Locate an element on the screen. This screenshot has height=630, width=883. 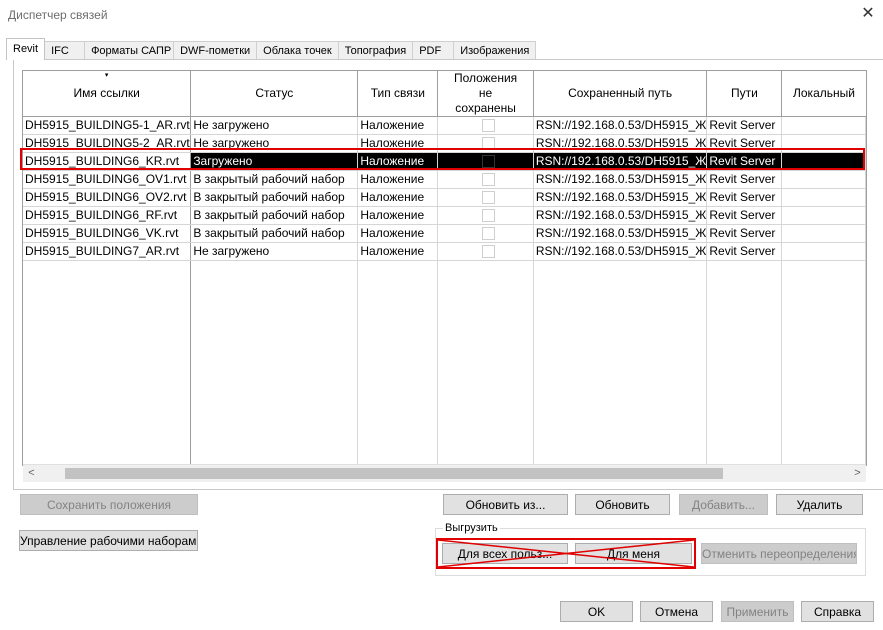
column-header-name: ▾ Имя ссылки is located at coordinates (107, 94).